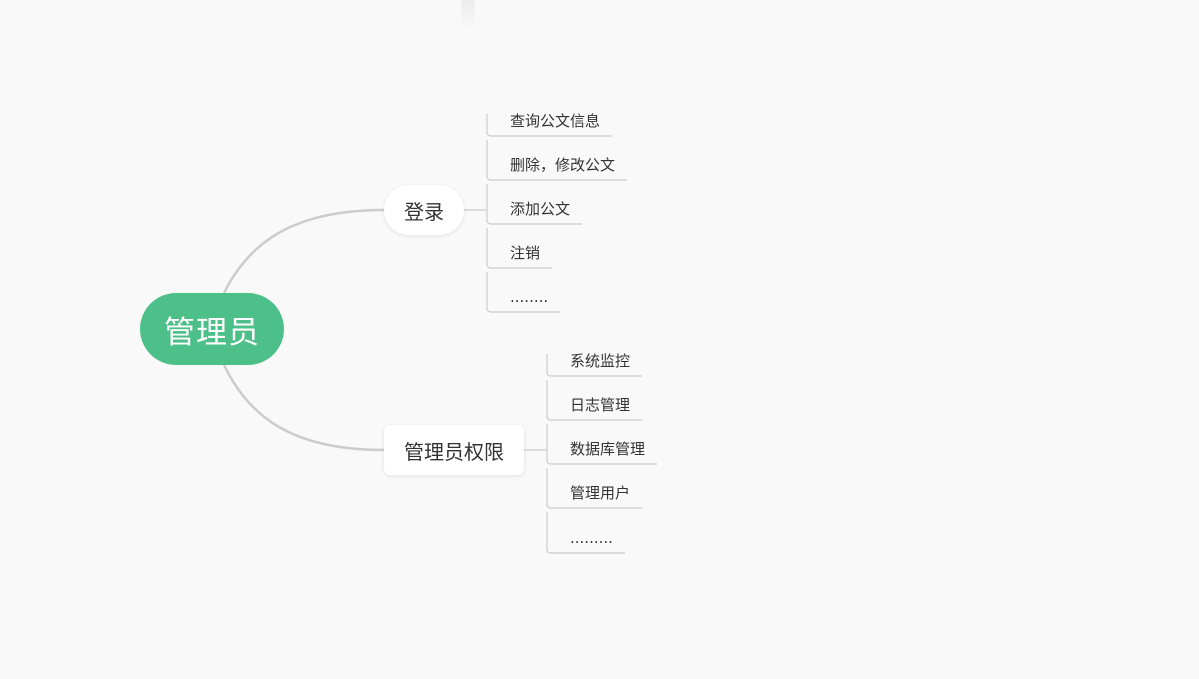 The width and height of the screenshot is (1199, 679). What do you see at coordinates (555, 121) in the screenshot?
I see `leaf-node-label: 查询公文信息` at bounding box center [555, 121].